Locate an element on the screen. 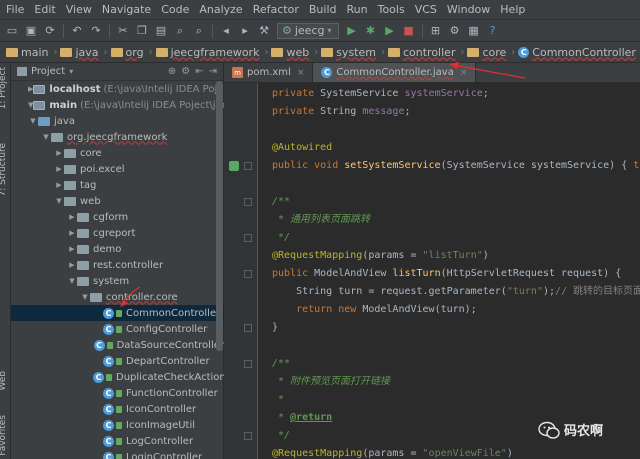 Image resolution: width=640 pixels, height=459 pixels. tree-row: C DuplicateCheckAction is located at coordinates (117, 377).